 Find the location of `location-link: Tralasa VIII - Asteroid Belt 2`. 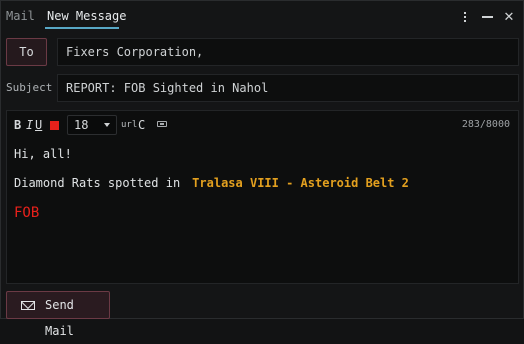

location-link: Tralasa VIII - Asteroid Belt 2 is located at coordinates (300, 183).